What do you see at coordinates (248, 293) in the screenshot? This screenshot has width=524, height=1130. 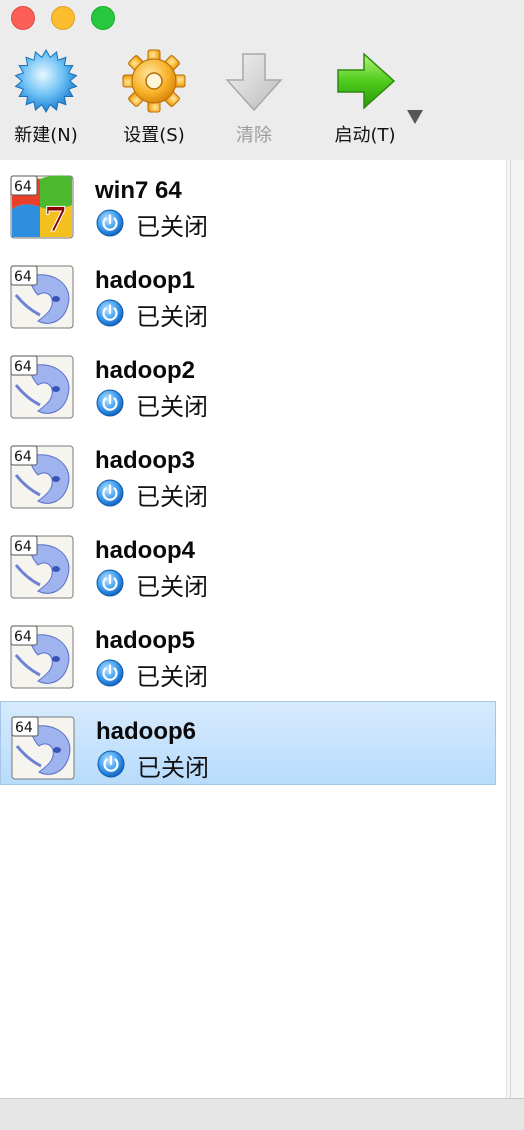 I see `vm-list-item-hadoop1: 64 hadoop1 已关闭` at bounding box center [248, 293].